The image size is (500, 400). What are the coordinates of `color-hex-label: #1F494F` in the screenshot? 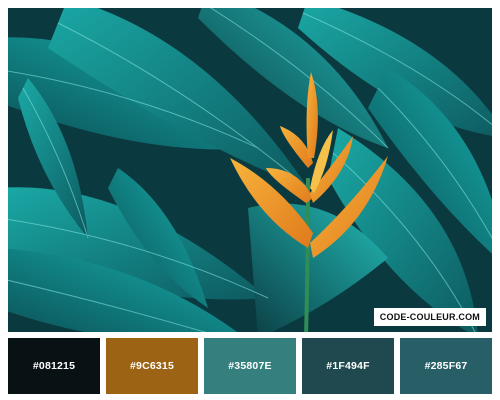 It's located at (348, 366).